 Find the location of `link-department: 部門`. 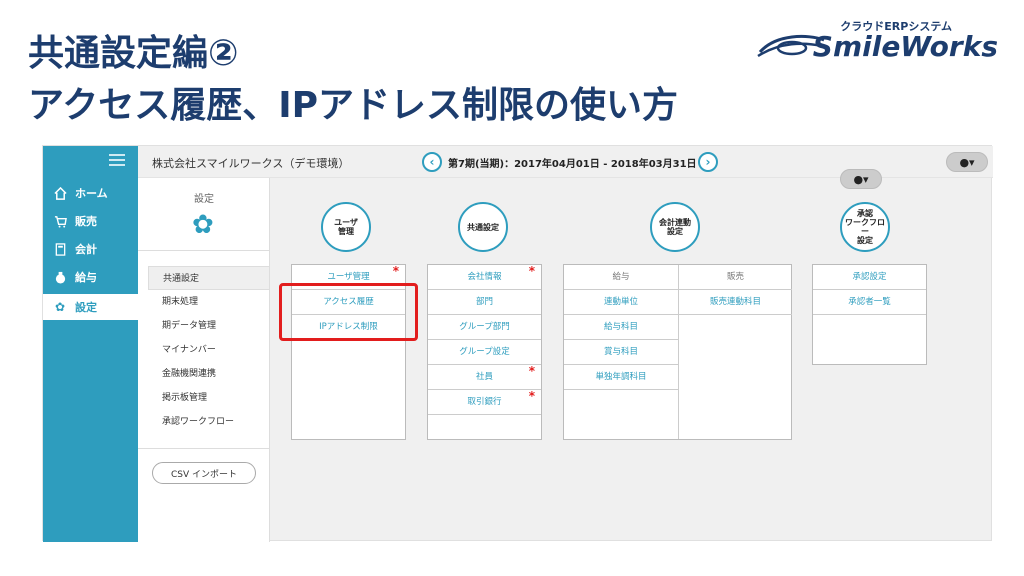

link-department: 部門 is located at coordinates (484, 302).